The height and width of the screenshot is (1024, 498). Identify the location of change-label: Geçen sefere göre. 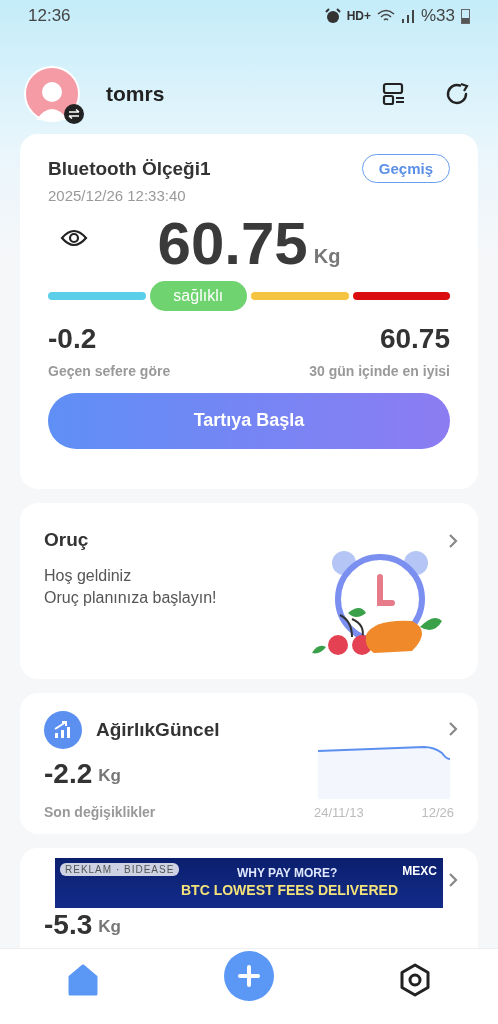
(109, 370).